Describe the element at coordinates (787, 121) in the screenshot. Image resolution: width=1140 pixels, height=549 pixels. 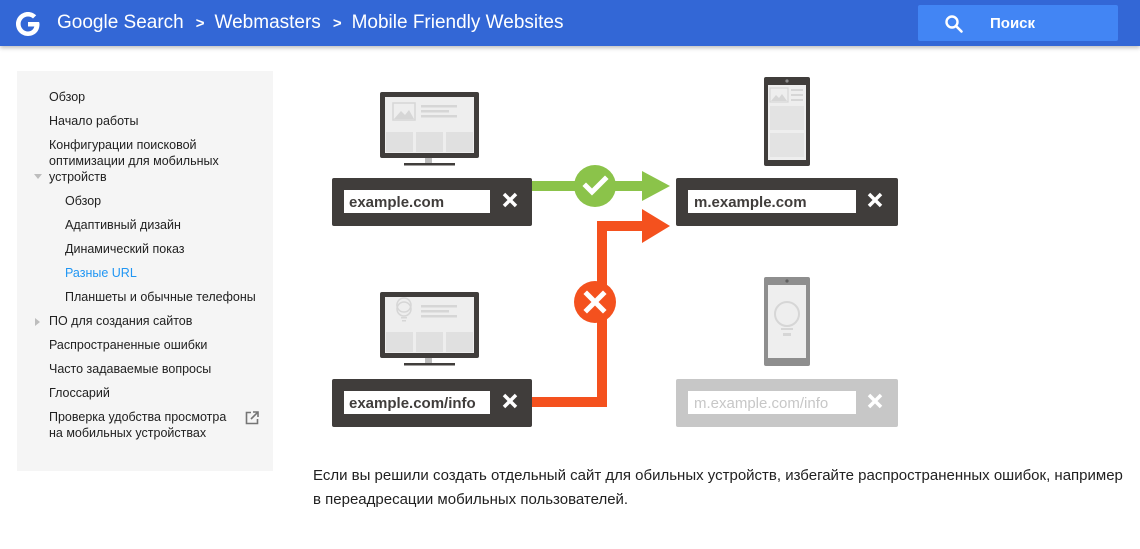
I see `mobile-phone-icon` at that location.